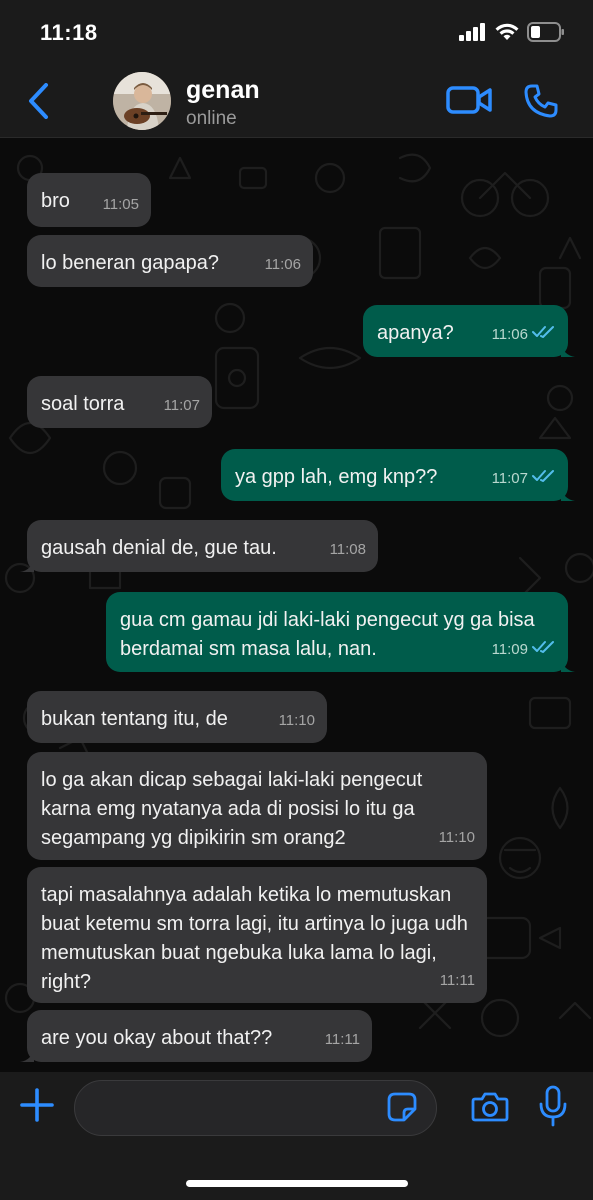 The height and width of the screenshot is (1200, 593). Describe the element at coordinates (415, 333) in the screenshot. I see `message-text: apanya?` at that location.